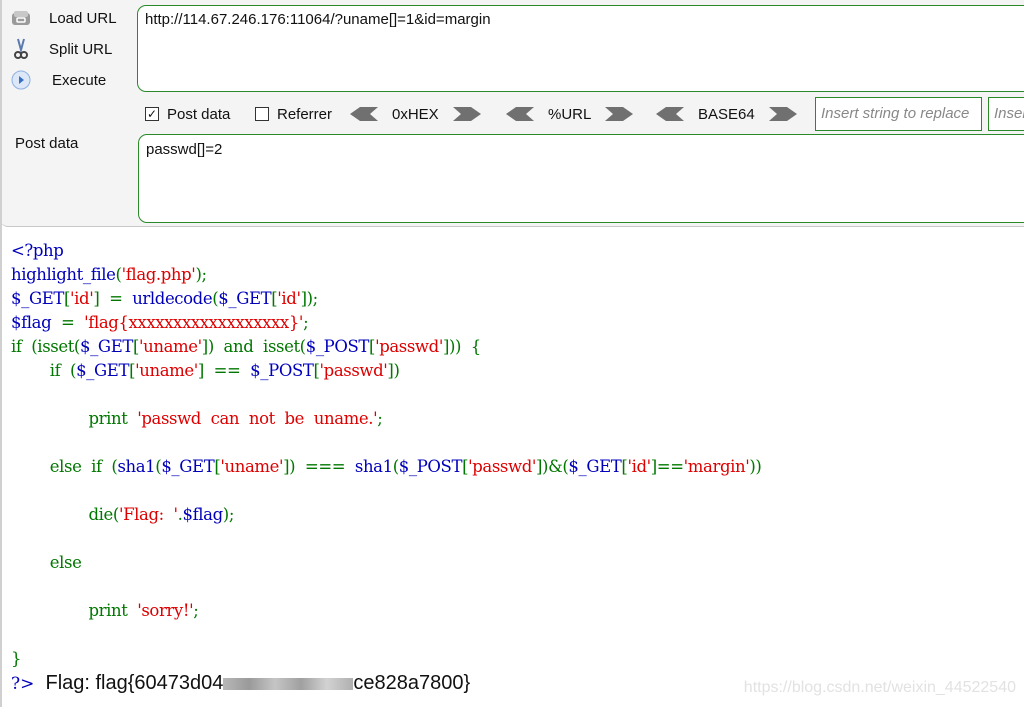 Image resolution: width=1024 pixels, height=707 pixels. I want to click on code-token: else if (, so click(64, 466).